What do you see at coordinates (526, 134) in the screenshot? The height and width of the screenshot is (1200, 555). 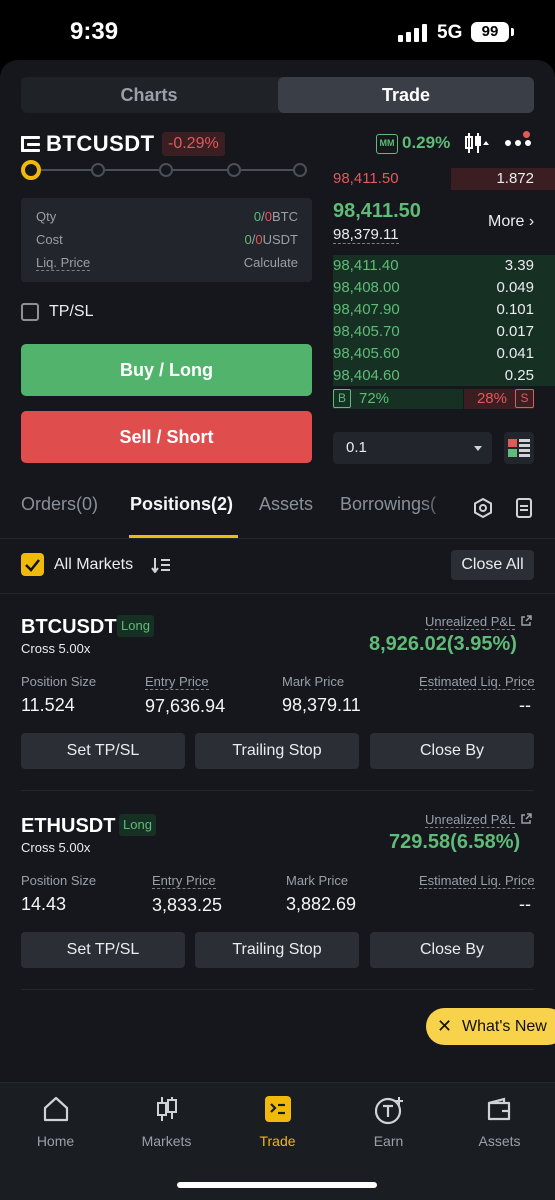 I see `notification-dot` at bounding box center [526, 134].